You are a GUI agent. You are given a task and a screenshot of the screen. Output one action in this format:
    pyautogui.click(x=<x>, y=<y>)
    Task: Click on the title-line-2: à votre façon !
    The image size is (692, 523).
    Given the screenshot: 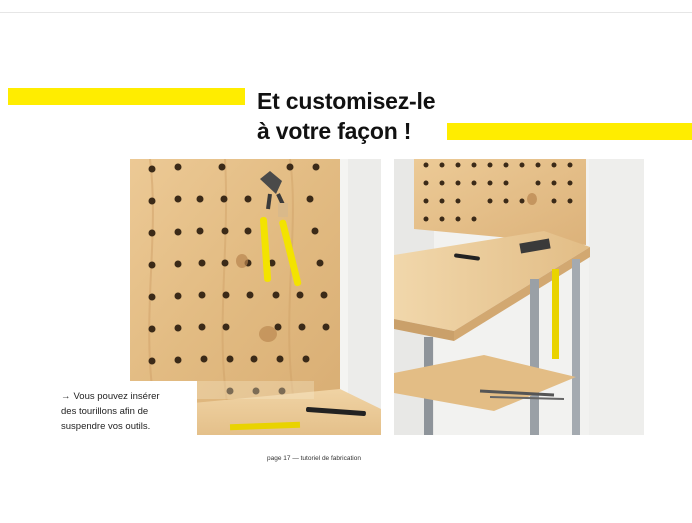 What is the action you would take?
    pyautogui.click(x=334, y=131)
    